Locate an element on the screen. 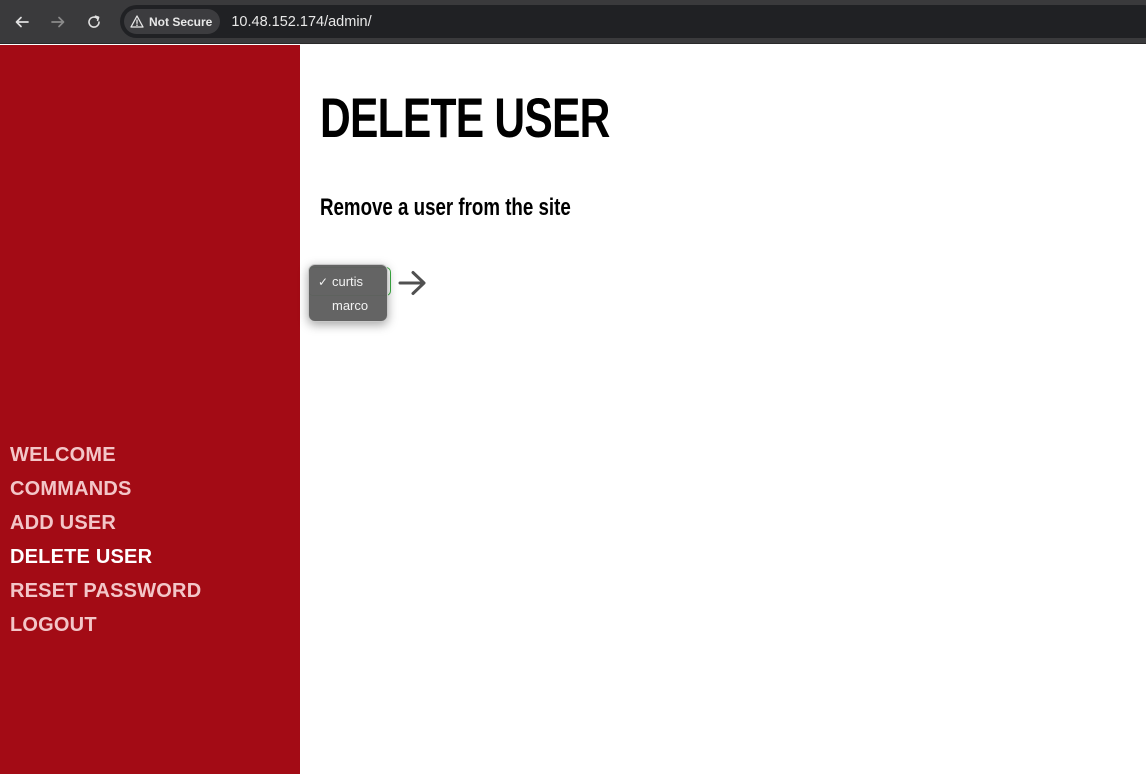  sidebar-item-welcome: WELCOME is located at coordinates (105, 455).